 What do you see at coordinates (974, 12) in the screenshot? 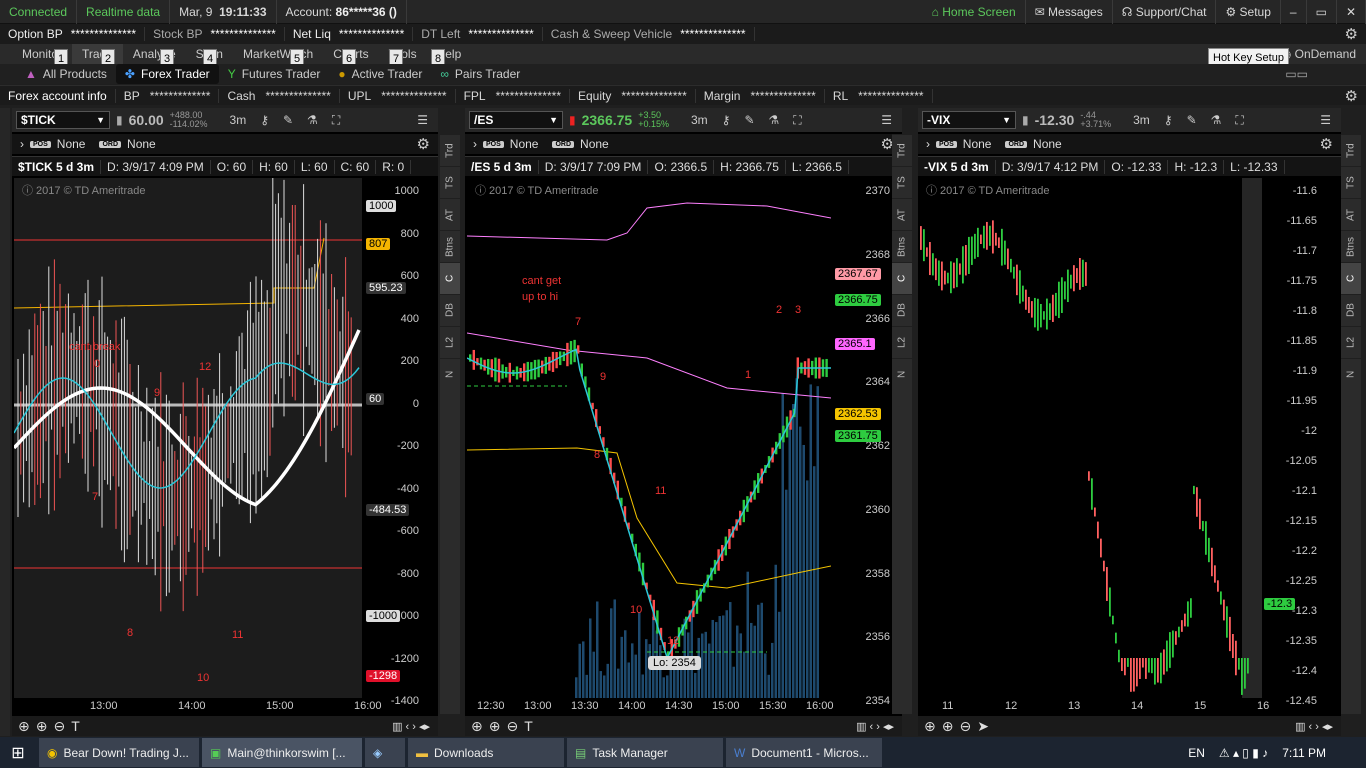
I see `home-screen-button: ⌂ Home Screen` at bounding box center [974, 12].